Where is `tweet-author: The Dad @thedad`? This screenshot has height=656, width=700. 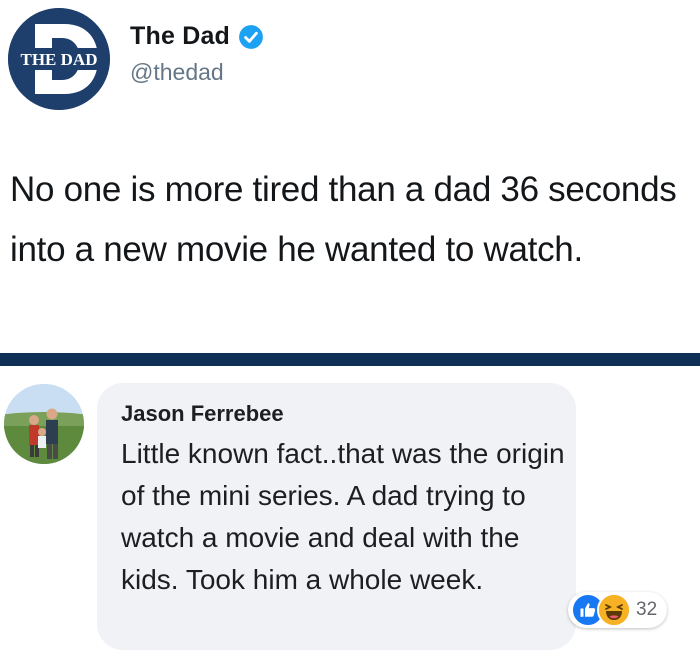 tweet-author: The Dad @thedad is located at coordinates (197, 54).